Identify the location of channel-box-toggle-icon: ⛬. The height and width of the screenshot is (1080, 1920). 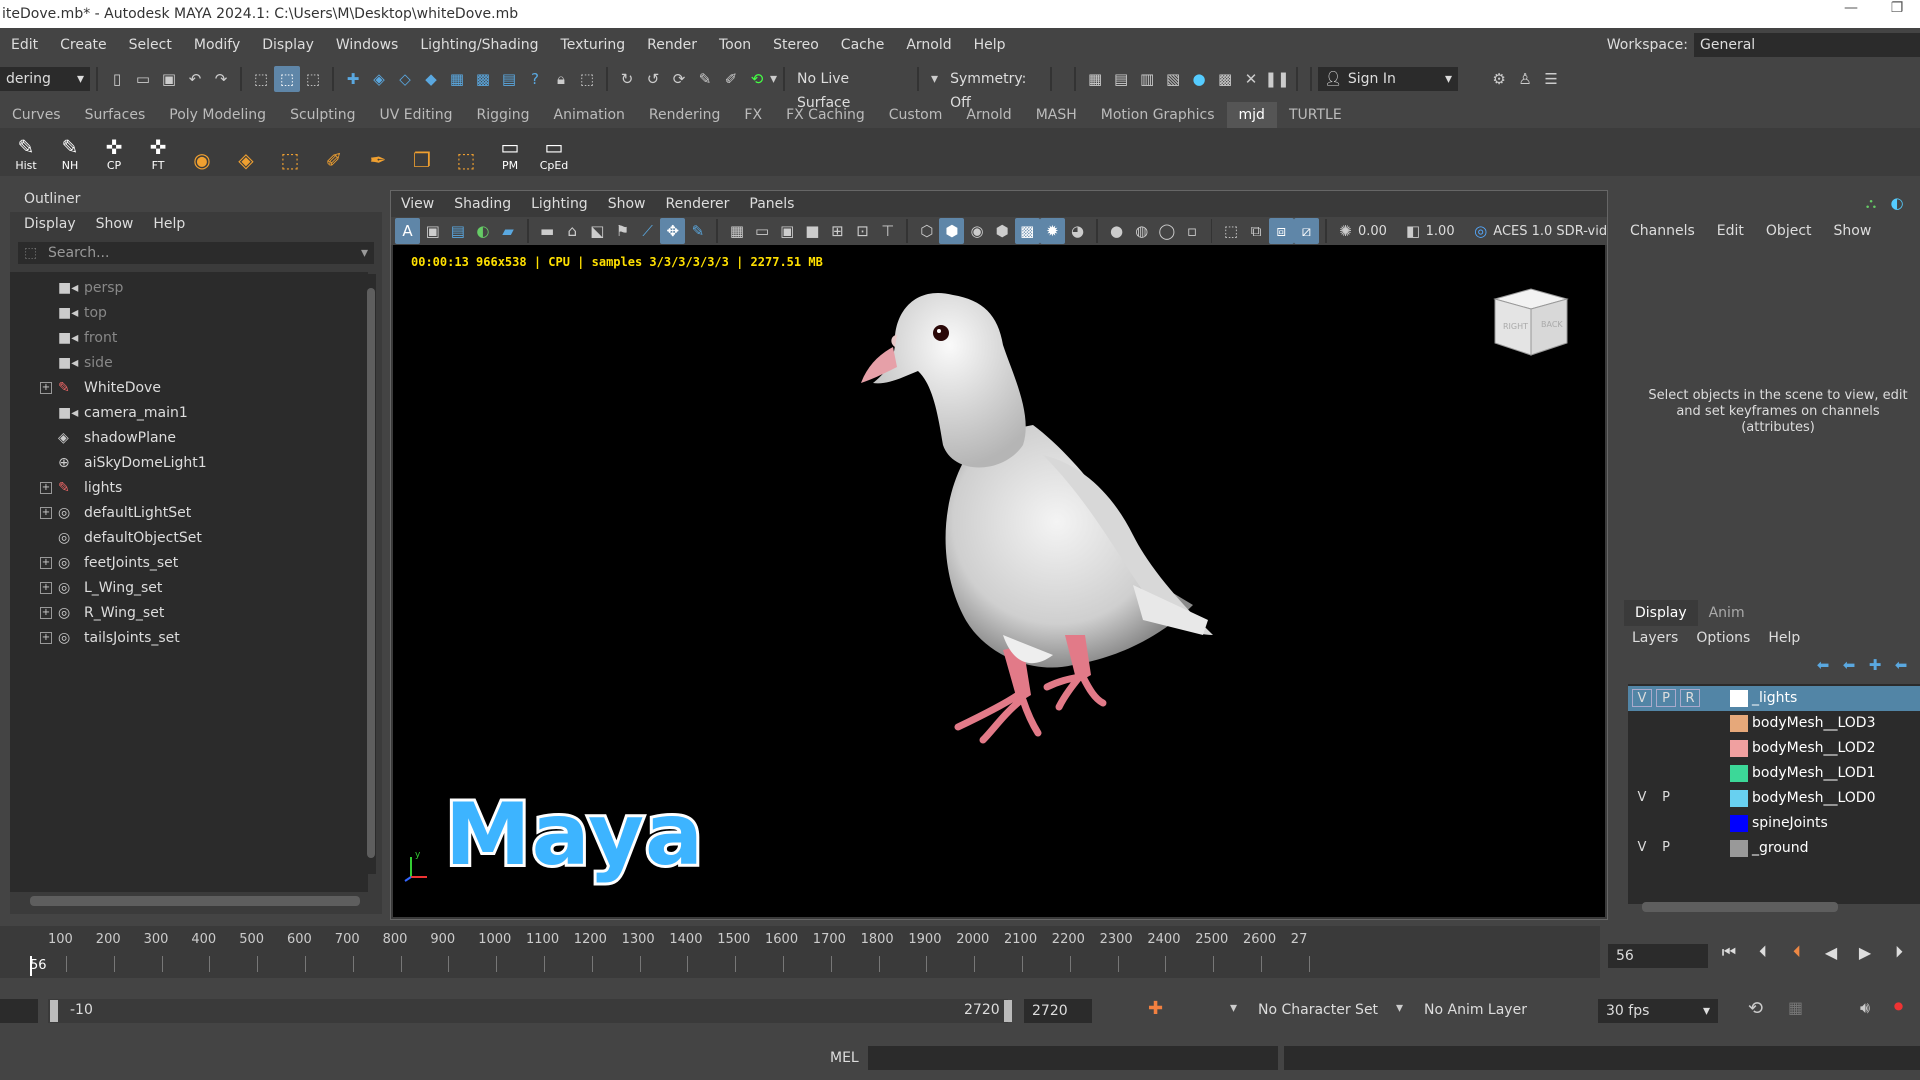
(1871, 203).